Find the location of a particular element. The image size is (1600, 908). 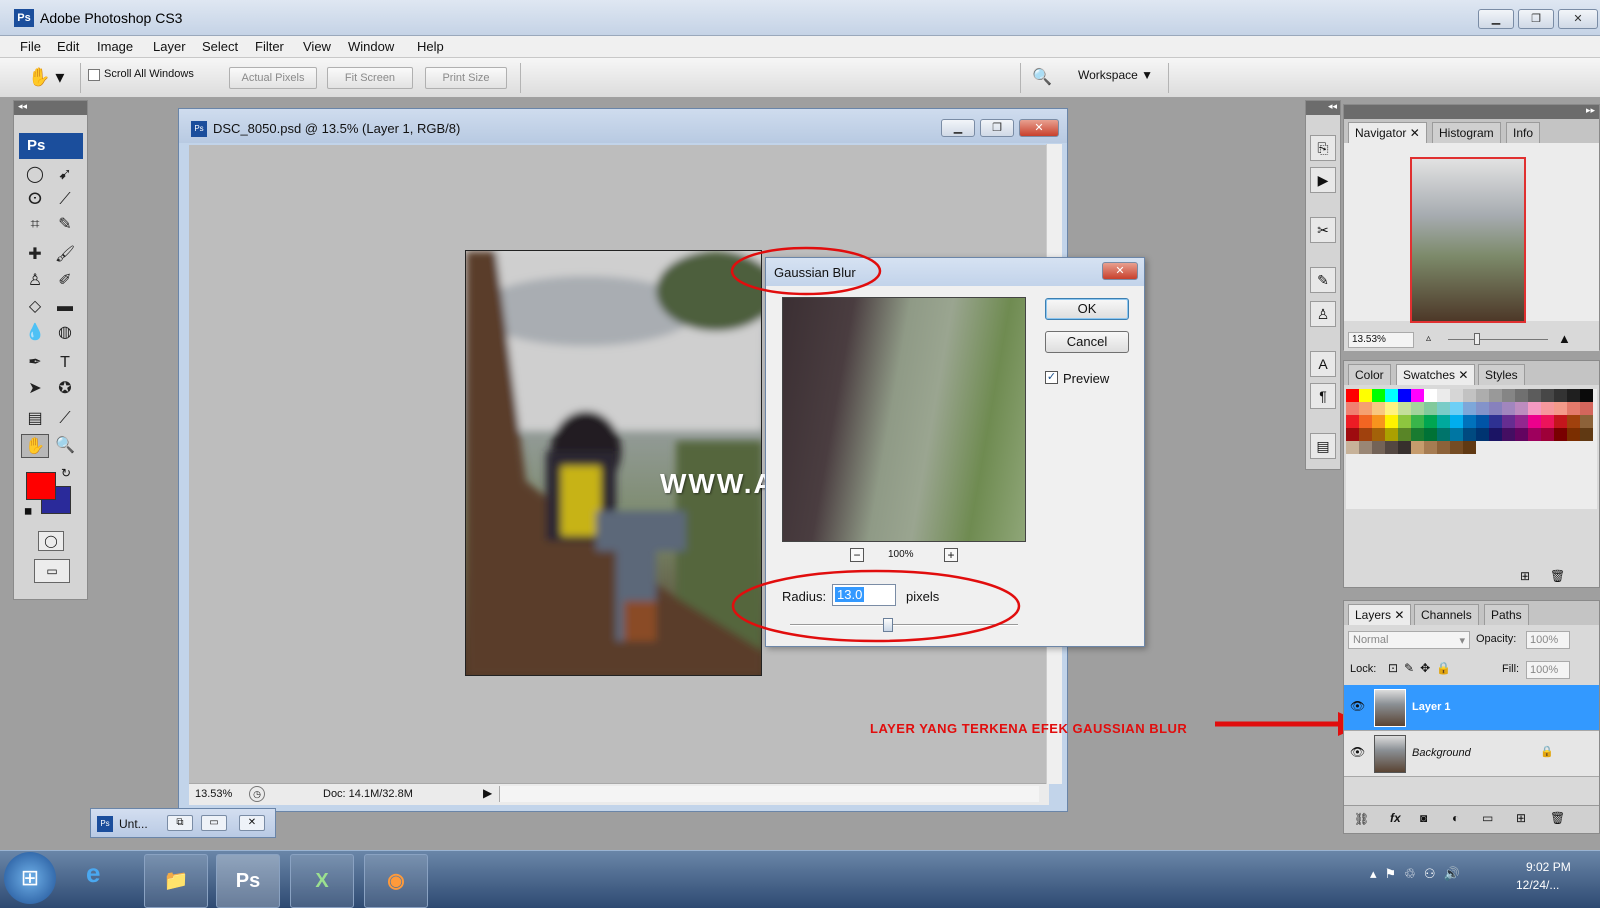

pen-tool-icon: ✒ is located at coordinates (35, 363).